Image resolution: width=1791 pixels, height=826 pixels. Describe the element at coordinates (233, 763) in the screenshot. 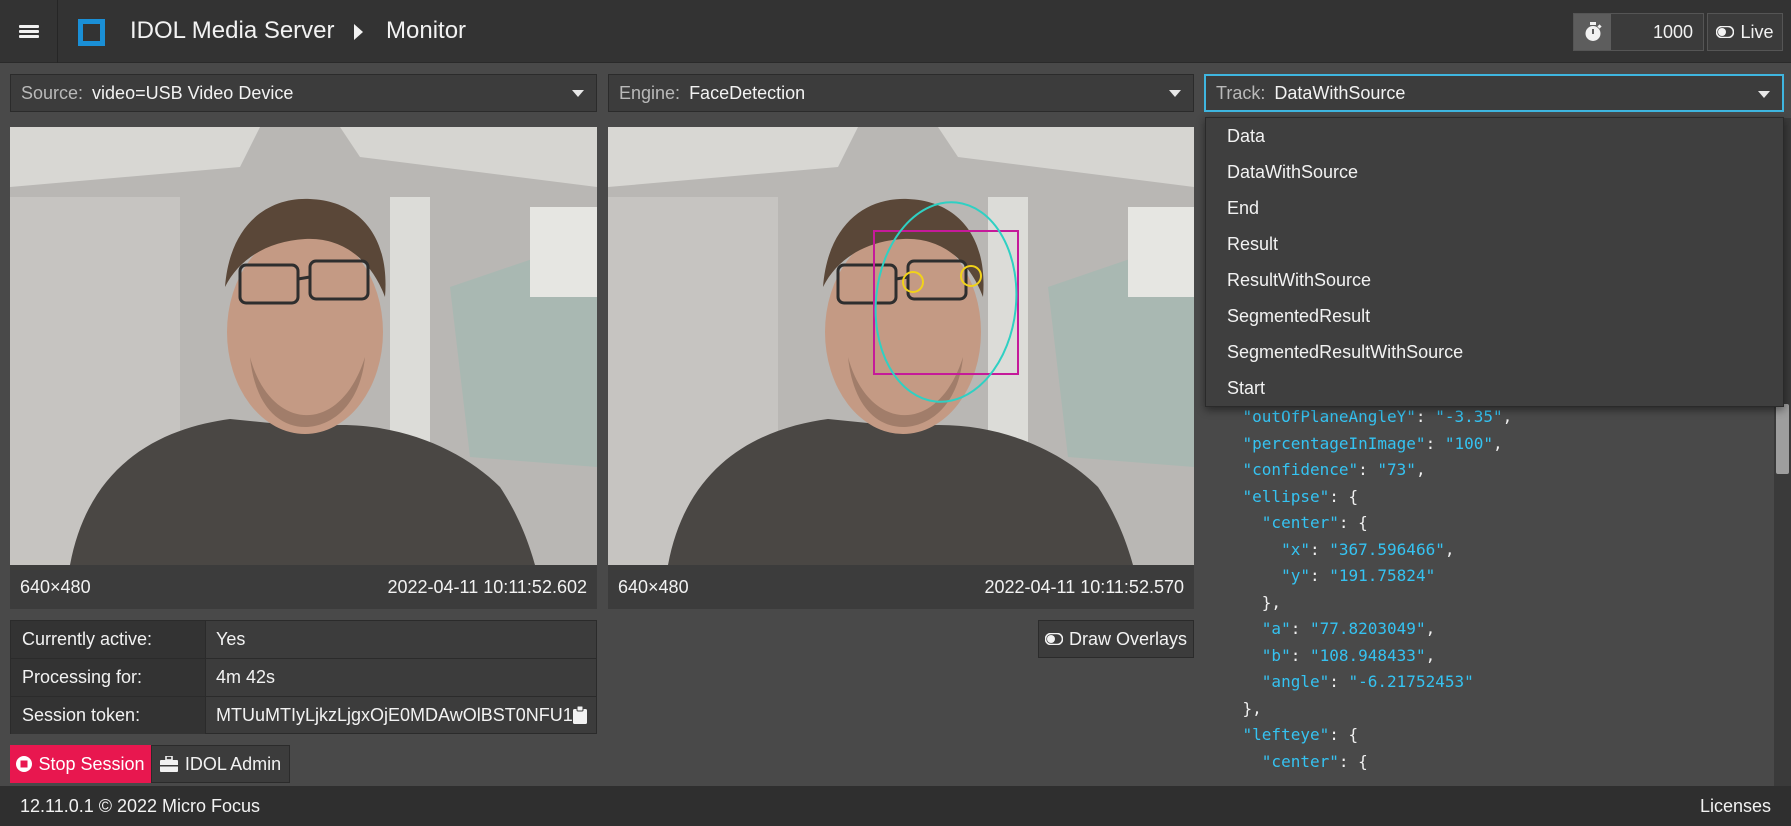

I see `idol-admin-label: IDOL Admin` at that location.